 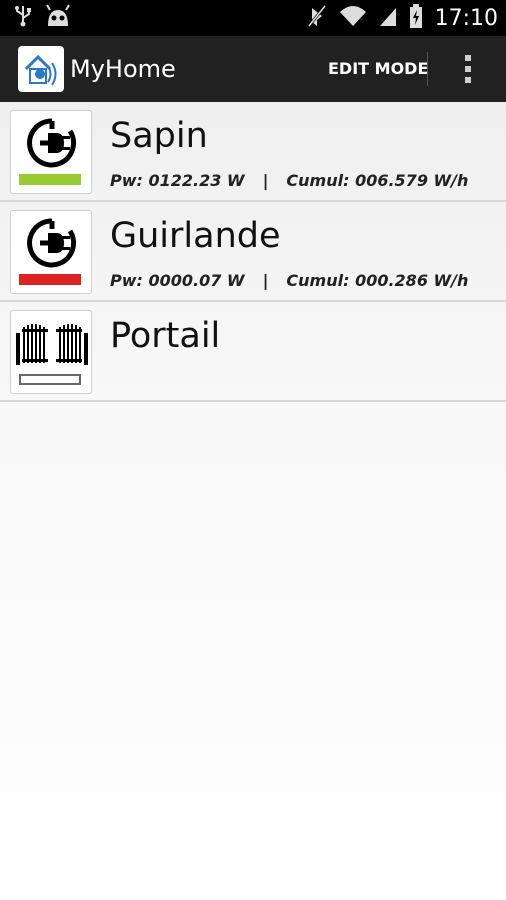 I want to click on clock: 17:10, so click(x=466, y=18).